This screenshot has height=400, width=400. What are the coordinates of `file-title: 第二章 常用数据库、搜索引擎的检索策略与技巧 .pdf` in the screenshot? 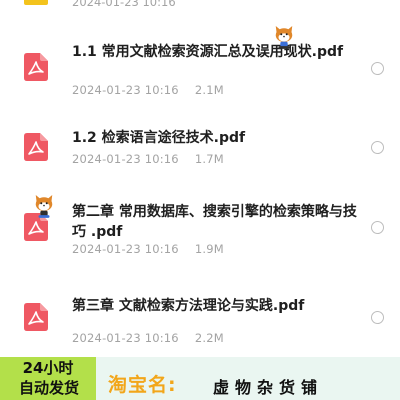 It's located at (214, 222).